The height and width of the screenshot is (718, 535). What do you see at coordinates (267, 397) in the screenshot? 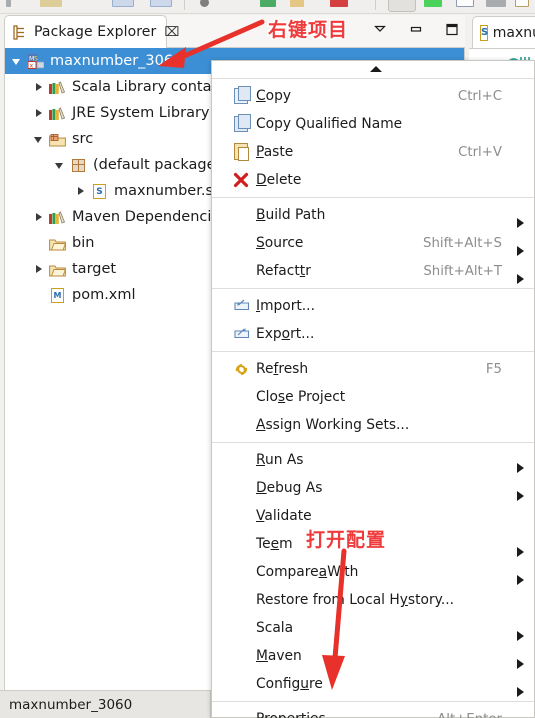
I see `menu-item-label: Clo` at bounding box center [267, 397].